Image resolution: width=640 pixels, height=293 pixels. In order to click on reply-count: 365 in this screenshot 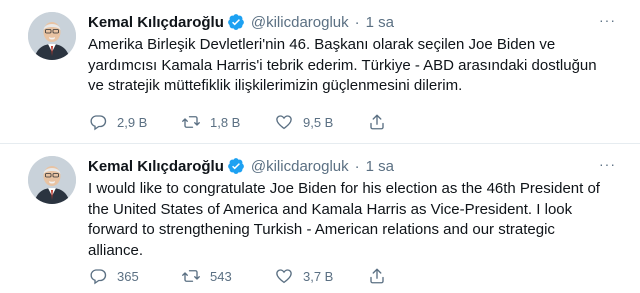, I will do `click(128, 276)`.